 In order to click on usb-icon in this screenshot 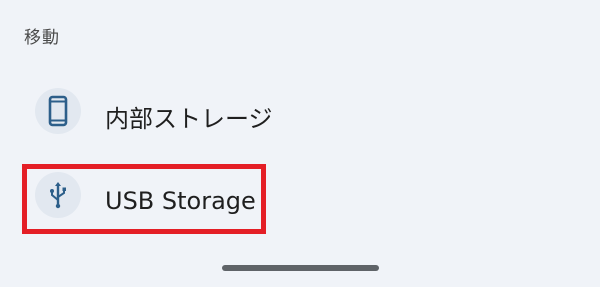, I will do `click(58, 195)`.